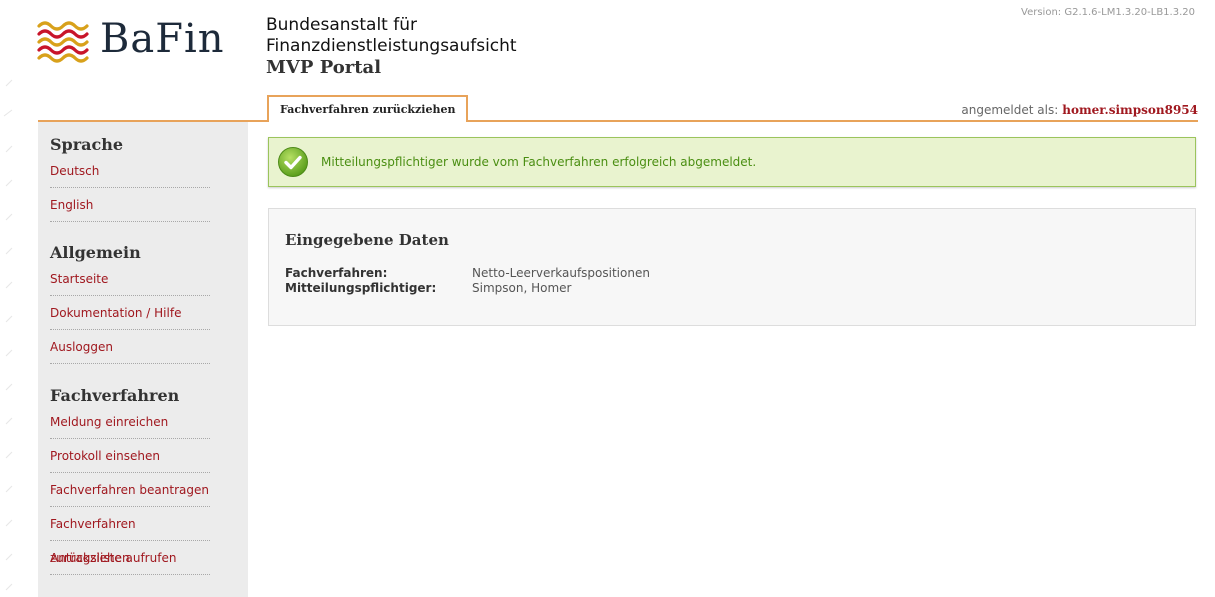 This screenshot has height=597, width=1215. I want to click on bafin-logo: BaFin, so click(130, 39).